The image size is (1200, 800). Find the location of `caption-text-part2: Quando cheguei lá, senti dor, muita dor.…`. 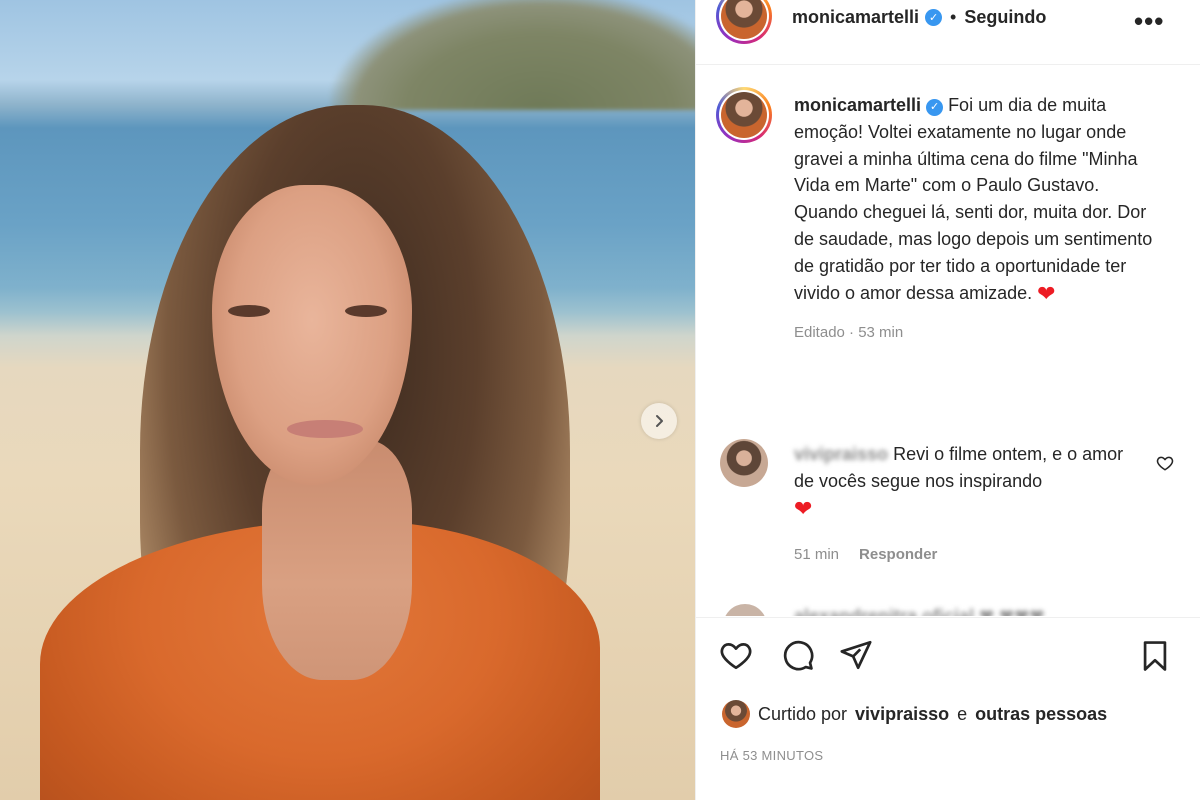

caption-text-part2: Quando cheguei lá, senti dor, muita dor.… is located at coordinates (973, 252).